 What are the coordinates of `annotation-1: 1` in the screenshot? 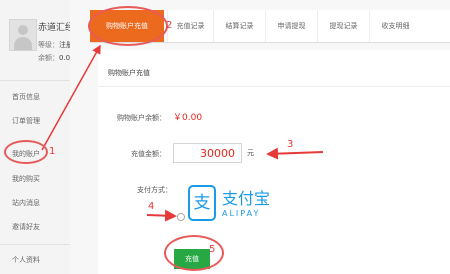 It's located at (52, 151).